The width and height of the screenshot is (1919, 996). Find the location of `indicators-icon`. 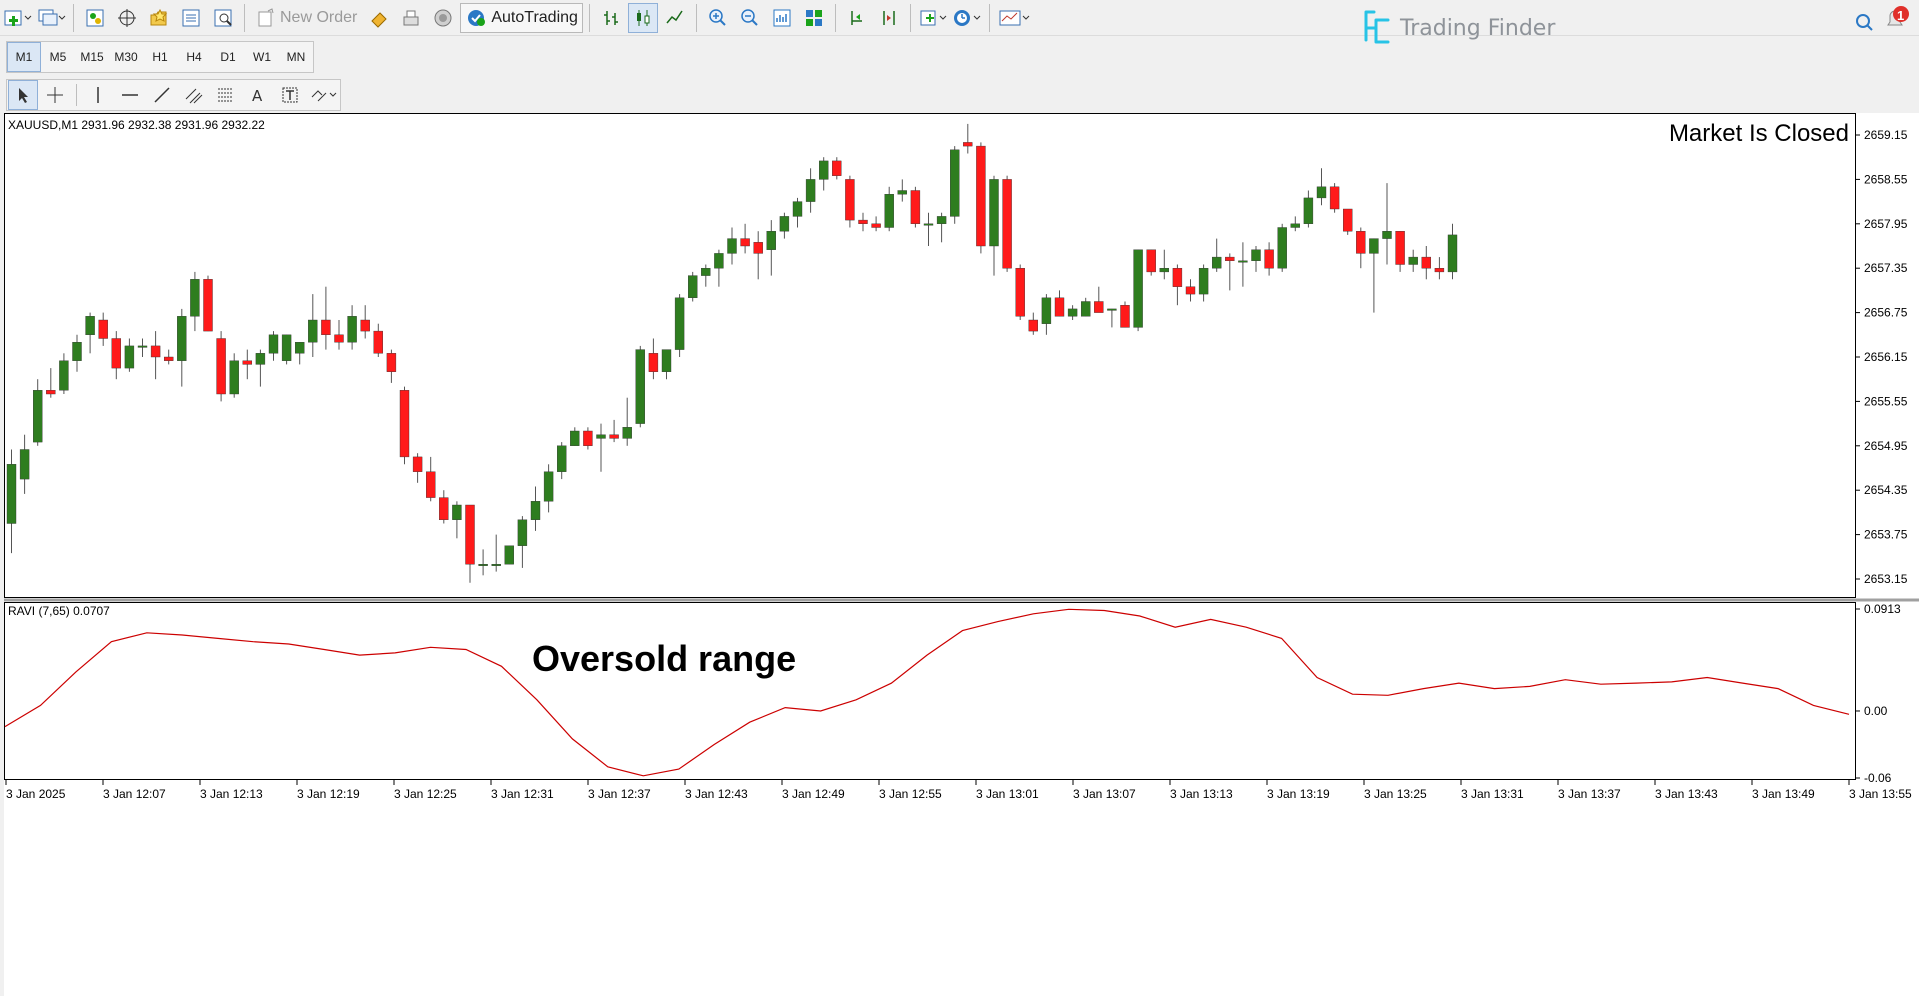

indicators-icon is located at coordinates (933, 18).